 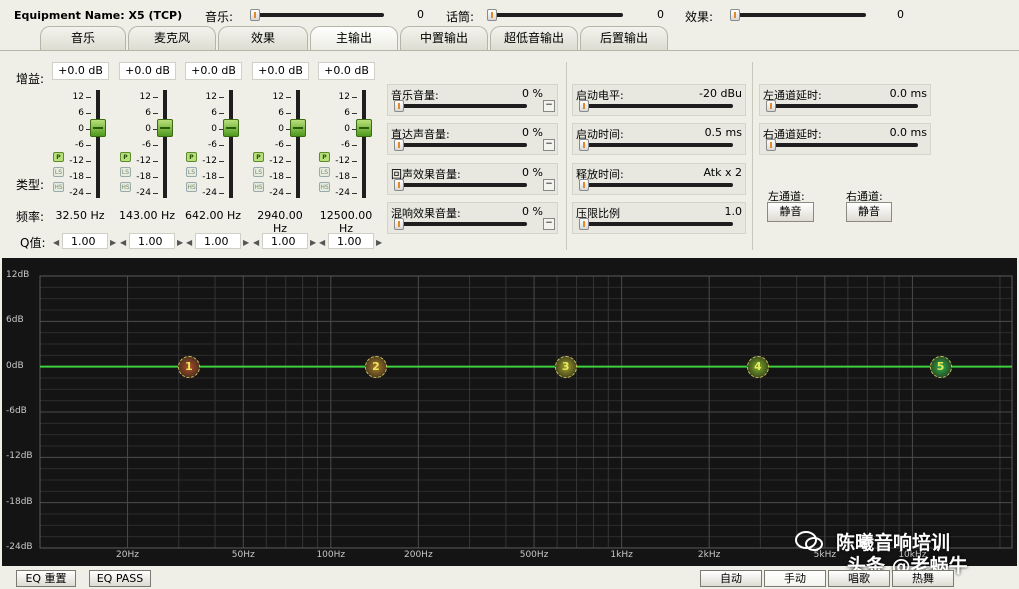 I want to click on mode-sing-button: 唱歌, so click(x=859, y=578).